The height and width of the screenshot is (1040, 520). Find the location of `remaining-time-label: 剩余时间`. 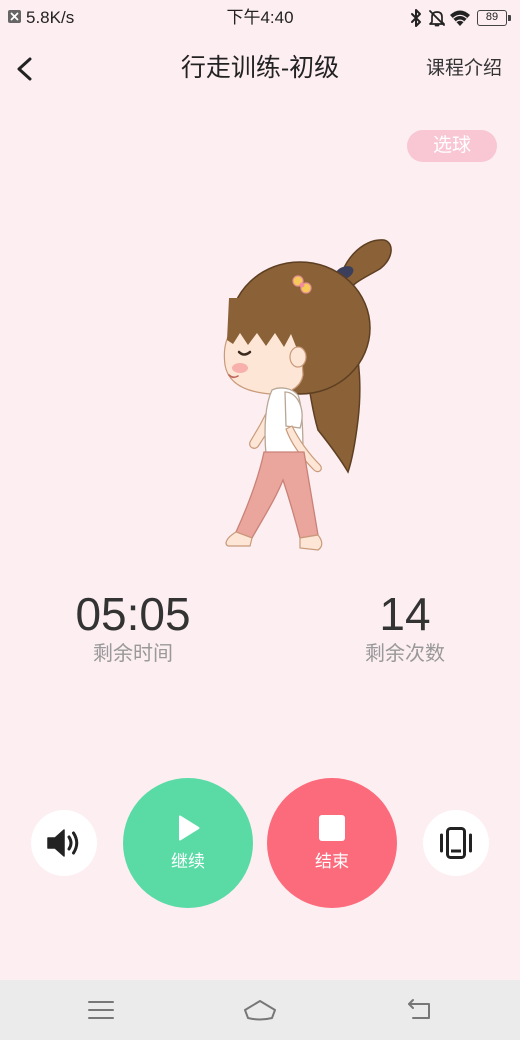

remaining-time-label: 剩余时间 is located at coordinates (133, 654).